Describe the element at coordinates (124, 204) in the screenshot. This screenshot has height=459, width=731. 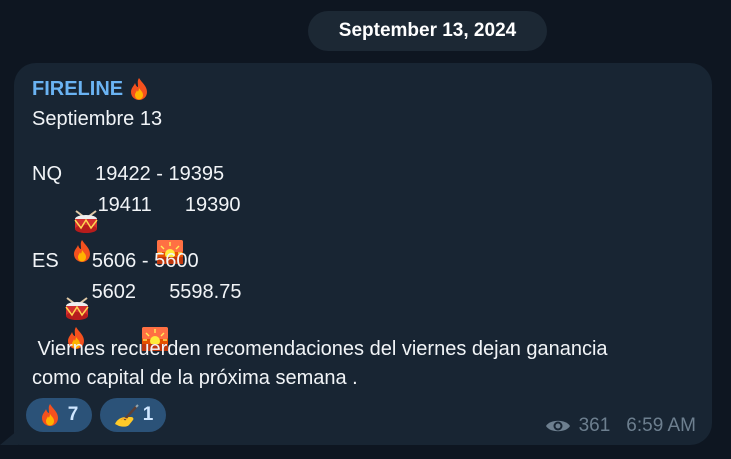
I see `nq-fire-value: 19411` at that location.